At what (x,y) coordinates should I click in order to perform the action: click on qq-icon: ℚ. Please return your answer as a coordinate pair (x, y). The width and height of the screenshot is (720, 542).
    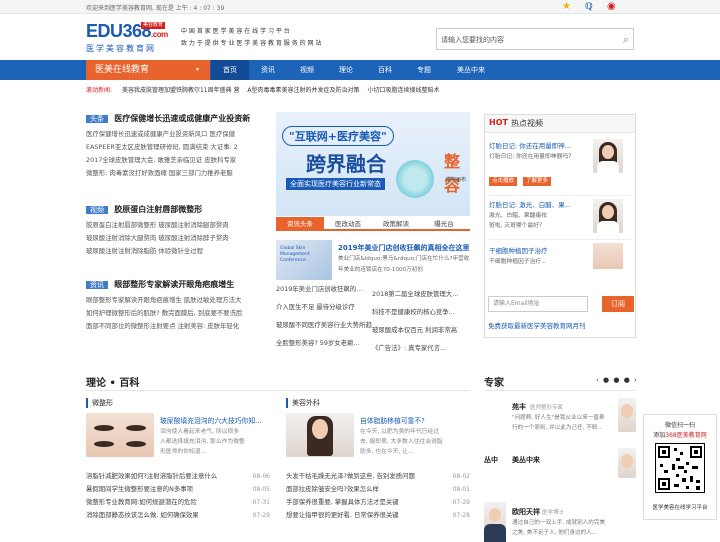
    Looking at the image, I should click on (589, 7).